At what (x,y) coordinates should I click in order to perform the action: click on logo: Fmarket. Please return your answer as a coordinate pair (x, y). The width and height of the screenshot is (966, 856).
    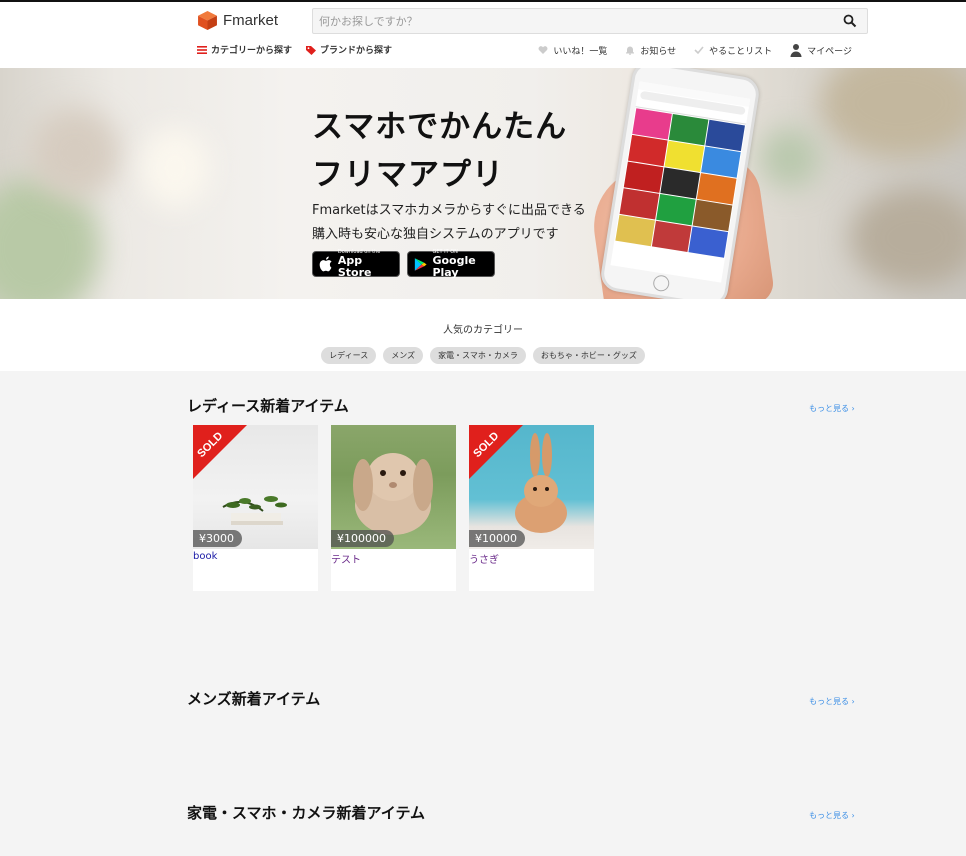
    Looking at the image, I should click on (237, 20).